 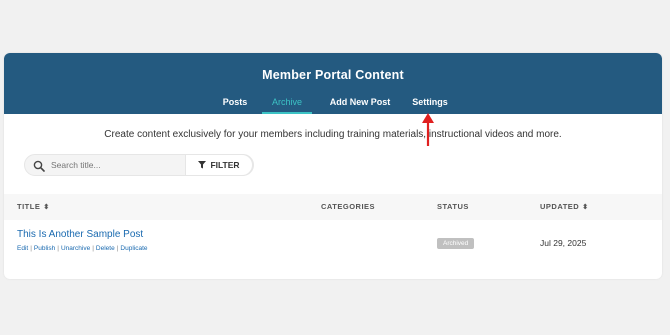 What do you see at coordinates (105, 248) in the screenshot?
I see `delete-link: Delete` at bounding box center [105, 248].